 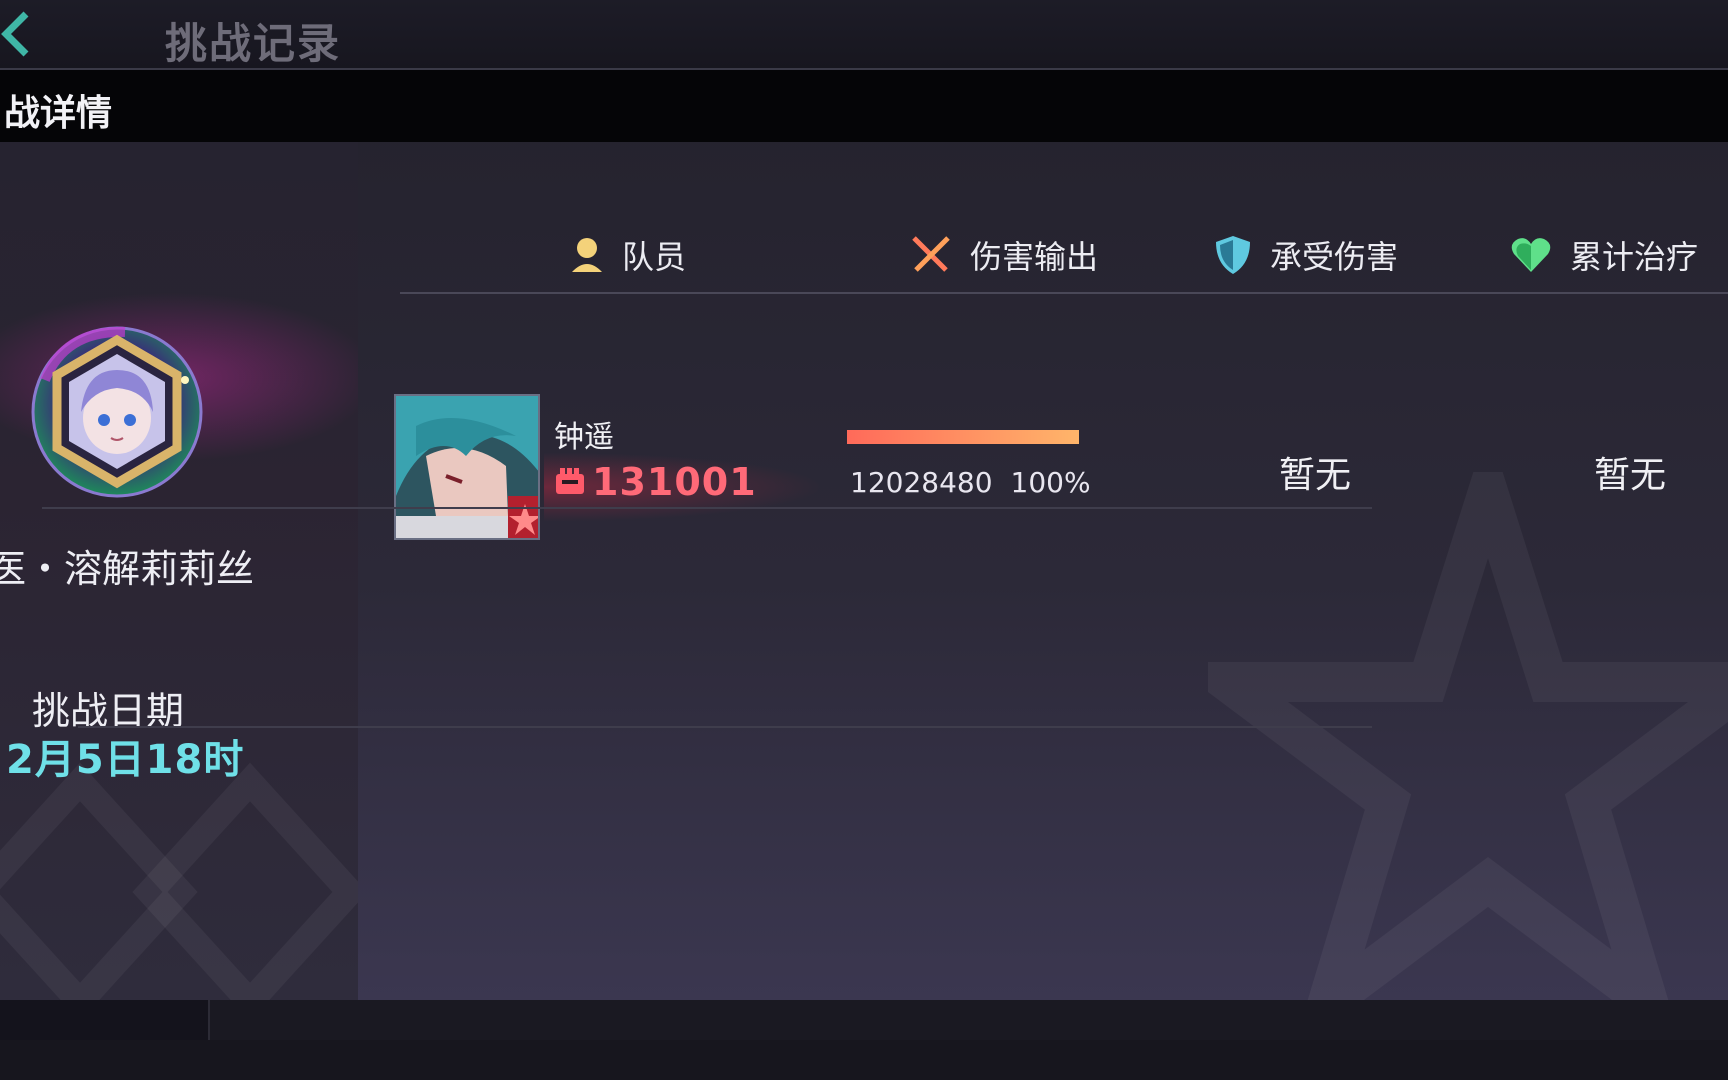 I want to click on crossed-swords-icon, so click(x=931, y=254).